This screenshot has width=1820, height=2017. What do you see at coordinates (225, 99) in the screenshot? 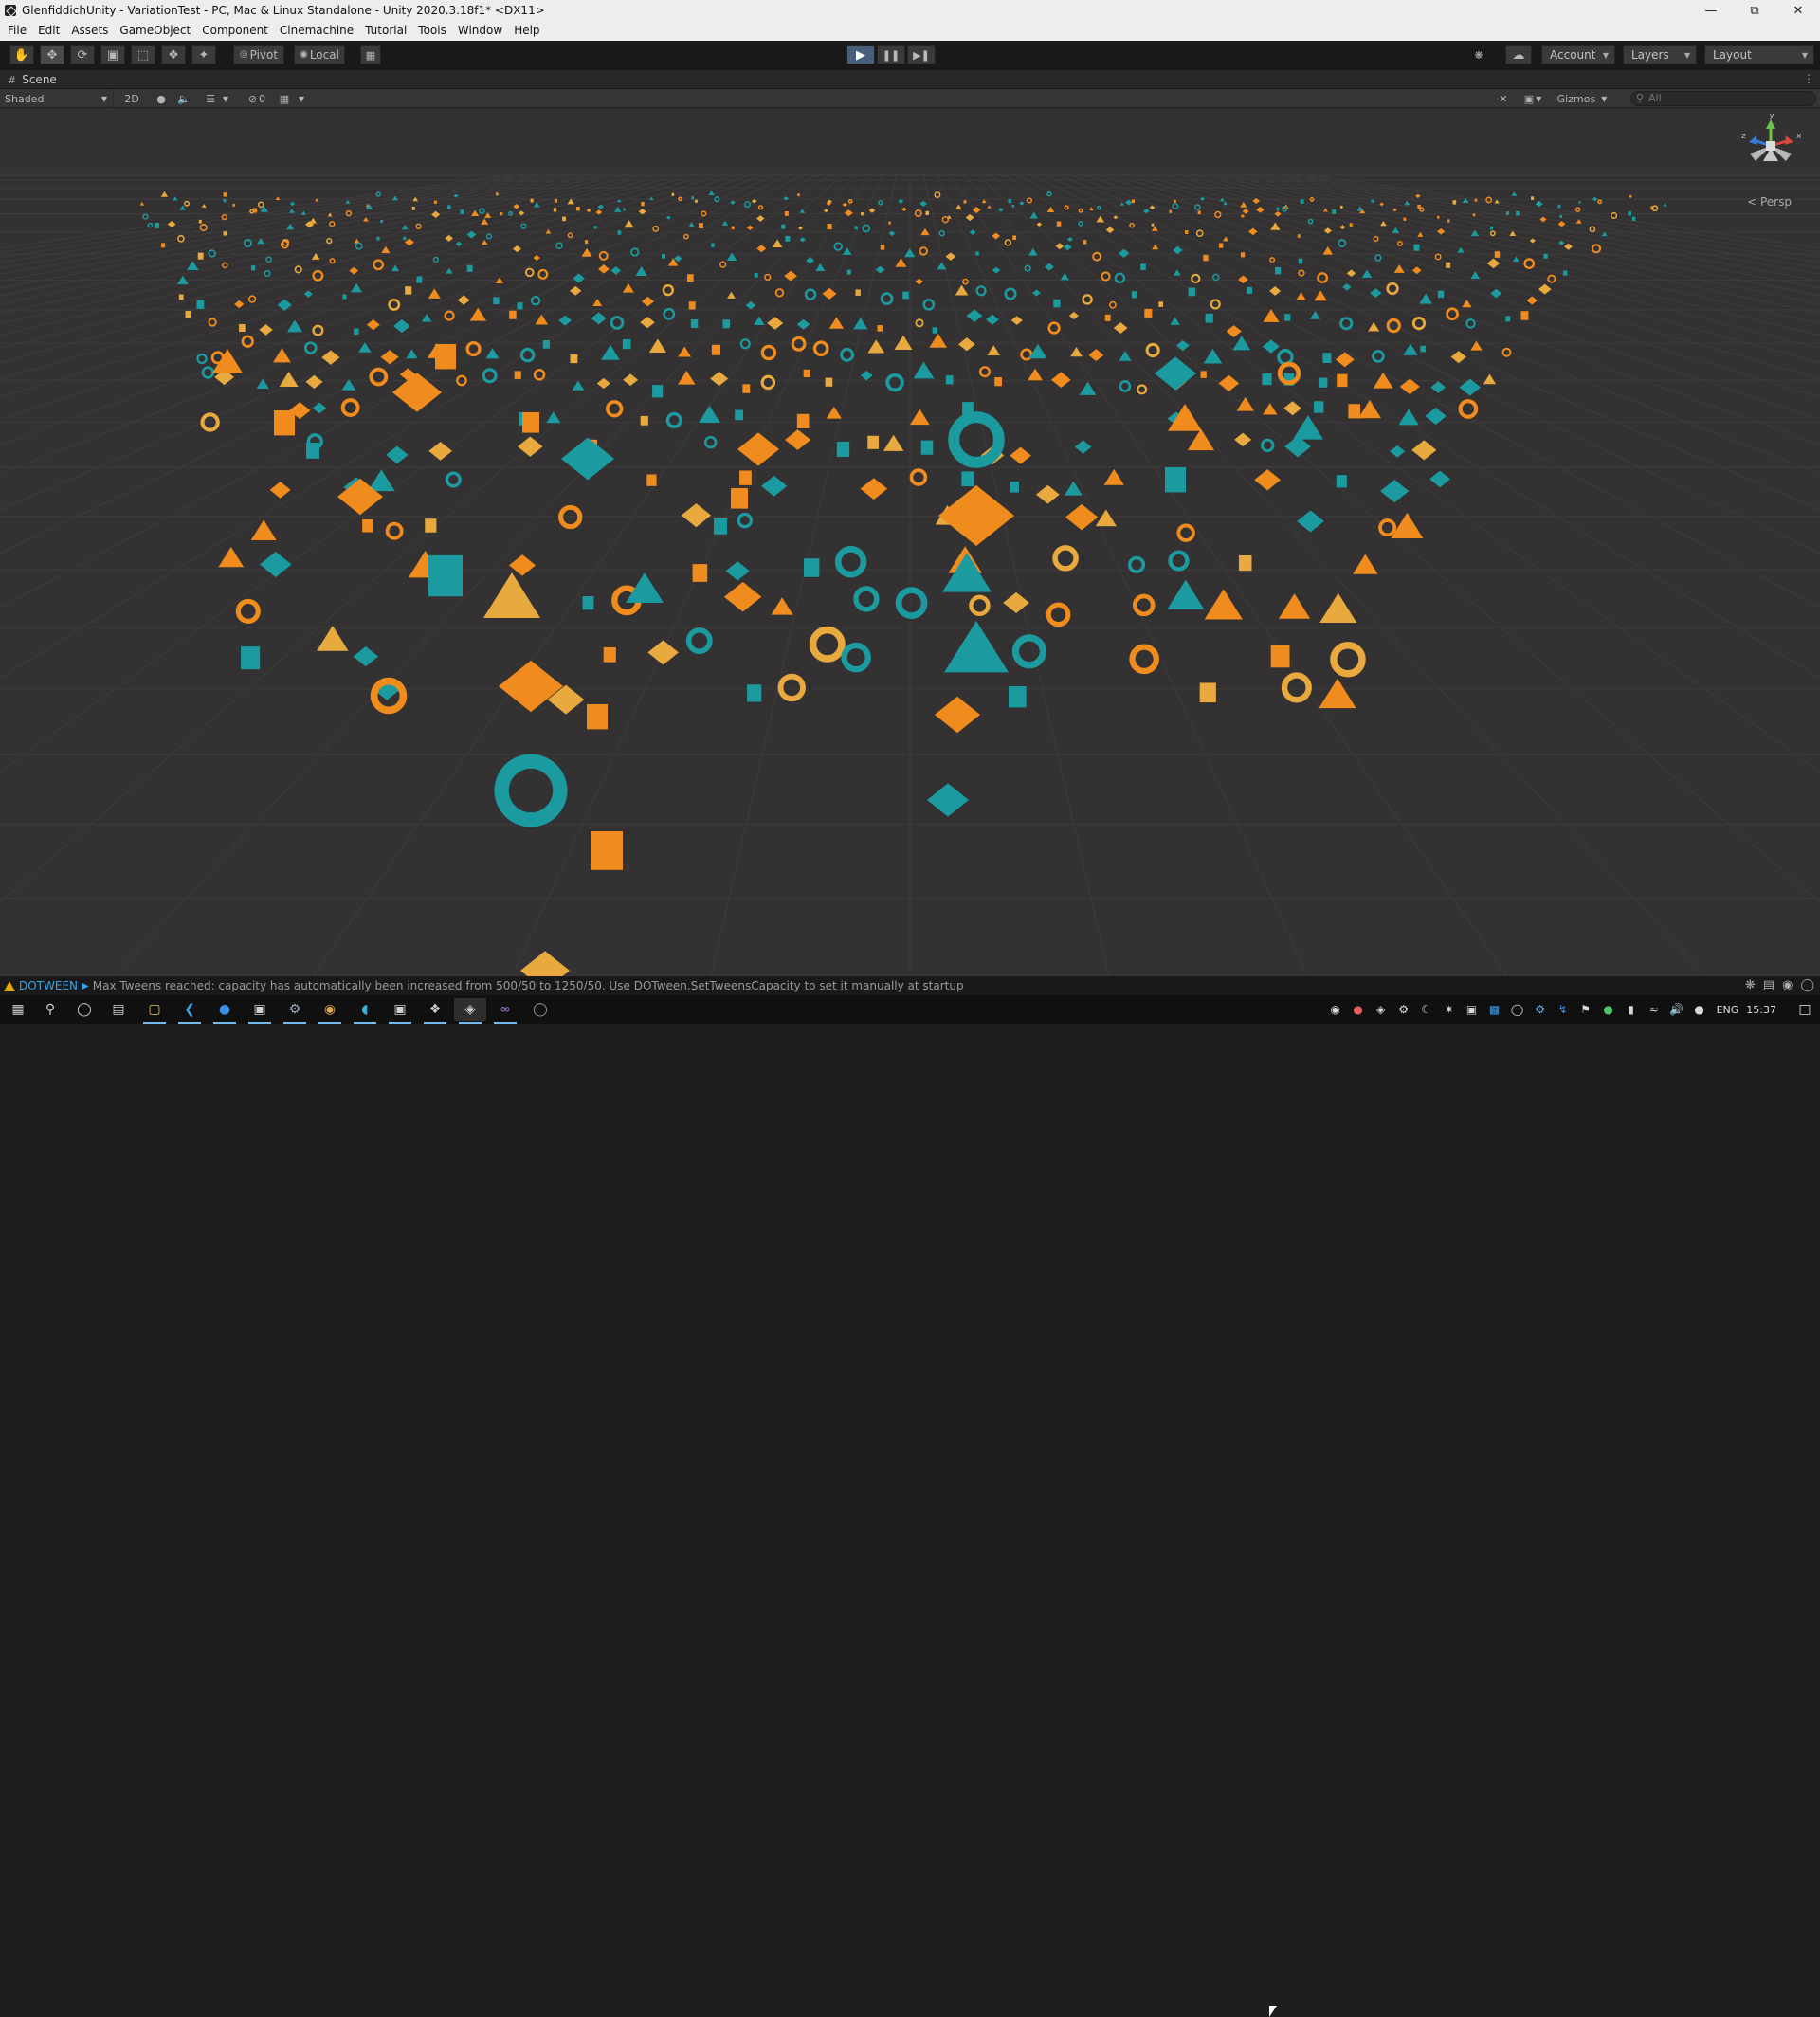
I see `effects-dropdown: ▼` at bounding box center [225, 99].